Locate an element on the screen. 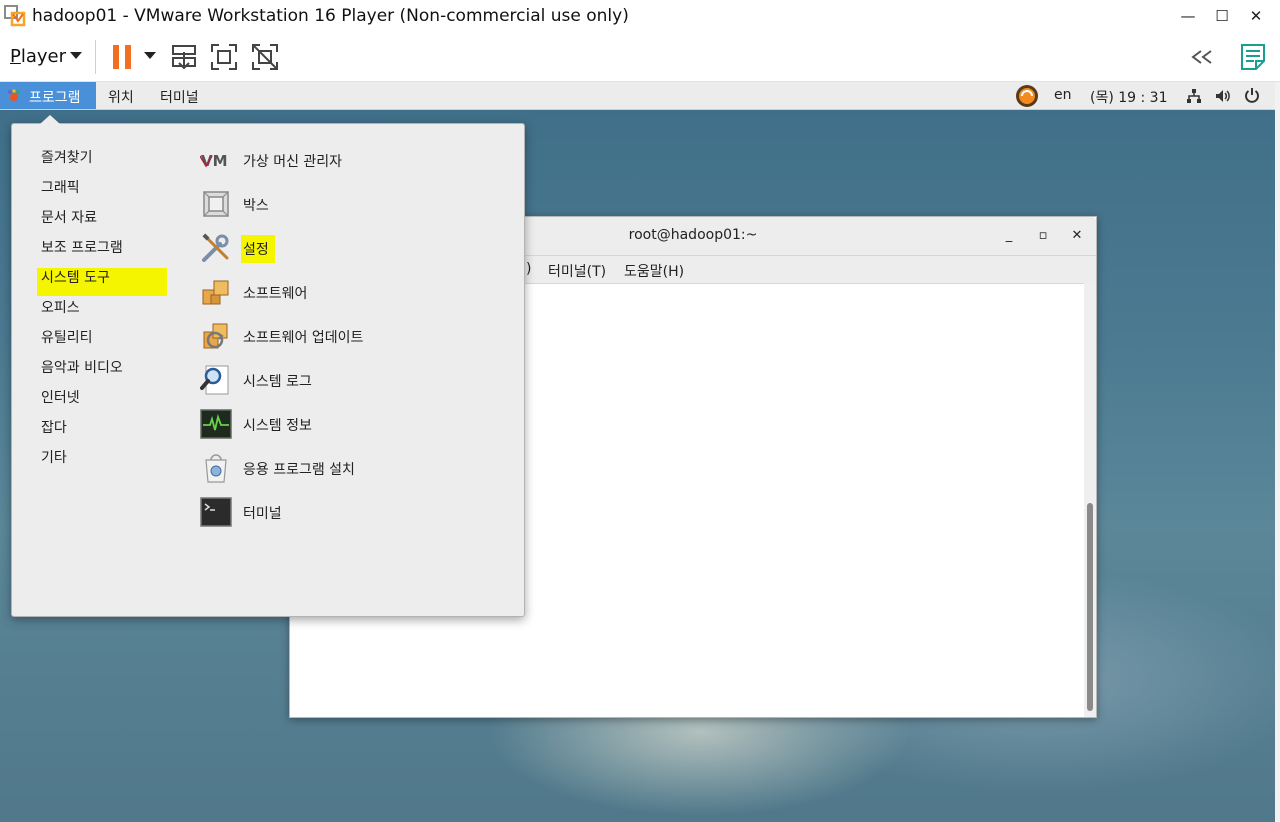  input-language-indicator: en is located at coordinates (1063, 95).